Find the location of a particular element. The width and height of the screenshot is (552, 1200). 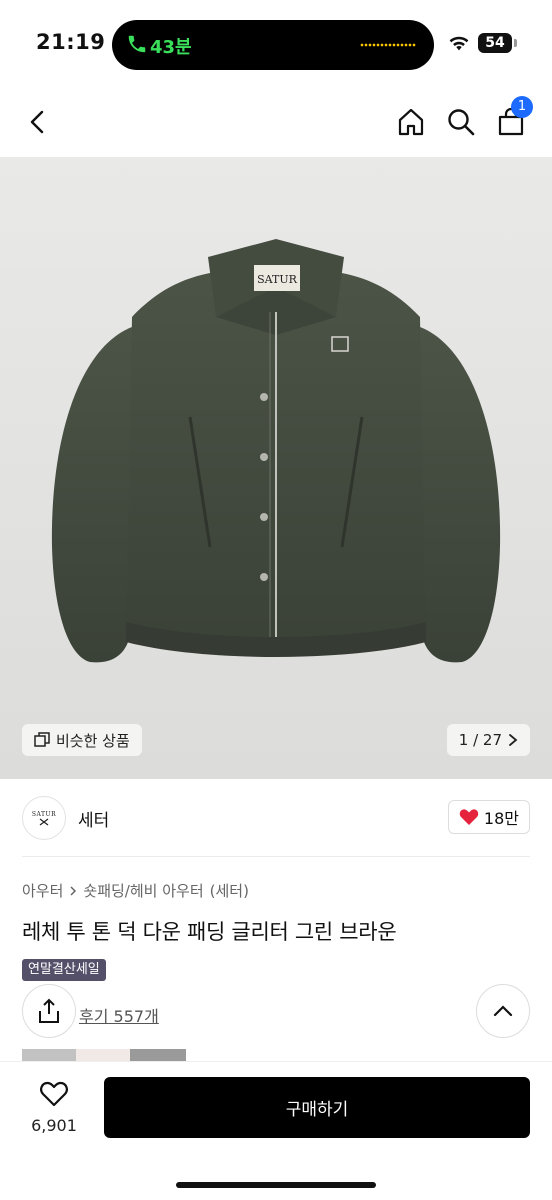

home-button is located at coordinates (411, 122).